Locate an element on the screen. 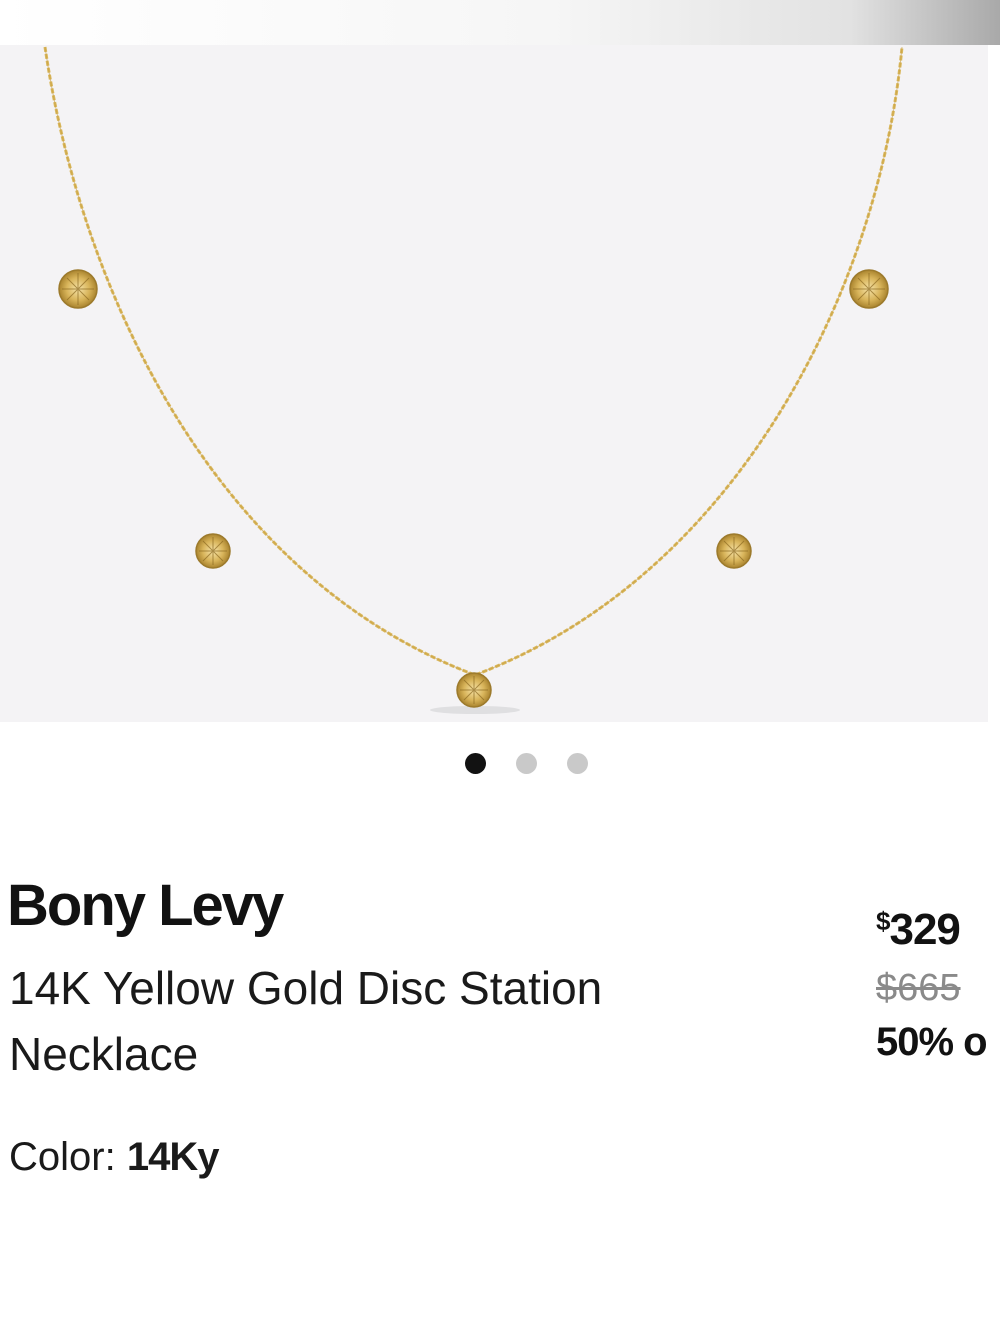 Image resolution: width=1000 pixels, height=1333 pixels. sale-price-amount: 329 is located at coordinates (924, 929).